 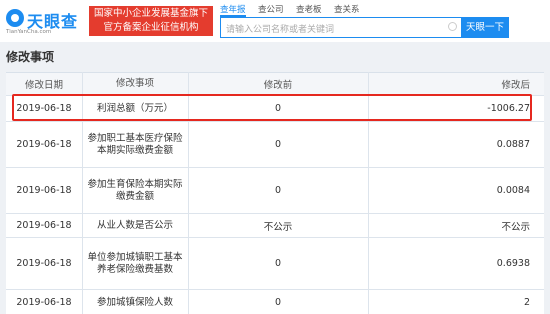 What do you see at coordinates (30, 57) in the screenshot?
I see `section-title: 修改事项` at bounding box center [30, 57].